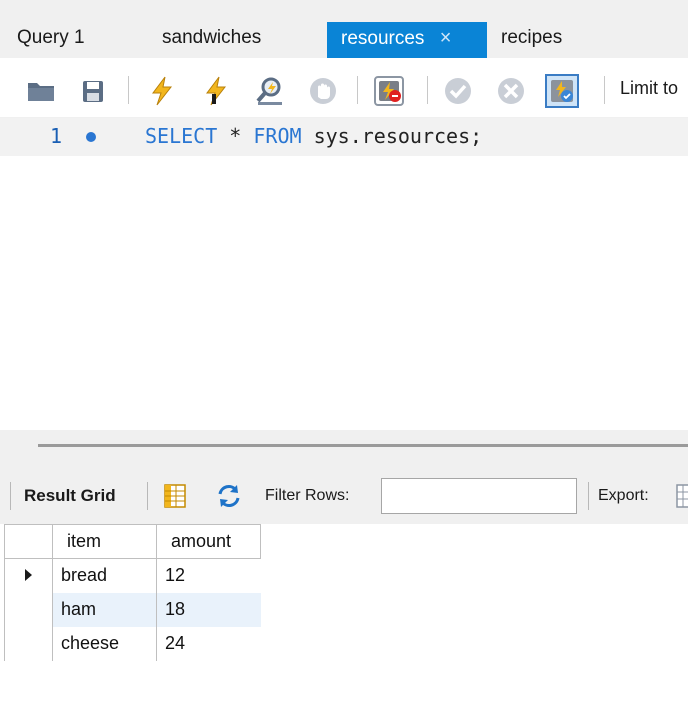 This screenshot has height=713, width=688. What do you see at coordinates (623, 495) in the screenshot?
I see `export-label: Export:` at bounding box center [623, 495].